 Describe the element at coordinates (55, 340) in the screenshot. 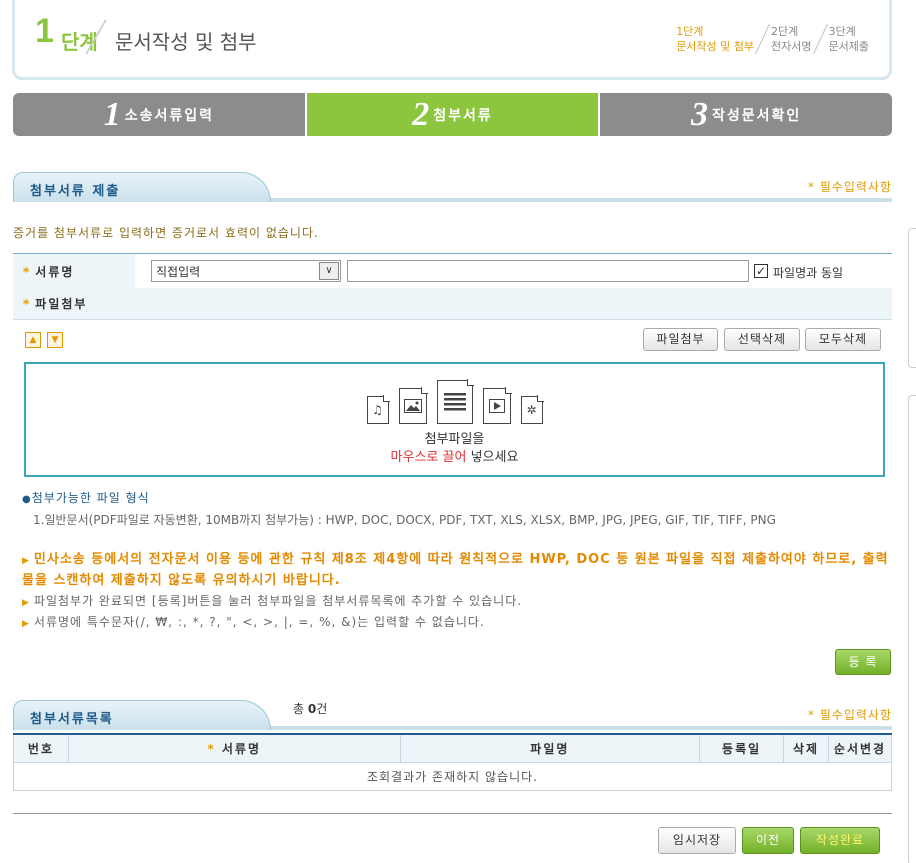

I see `move-down-button: ▼` at that location.